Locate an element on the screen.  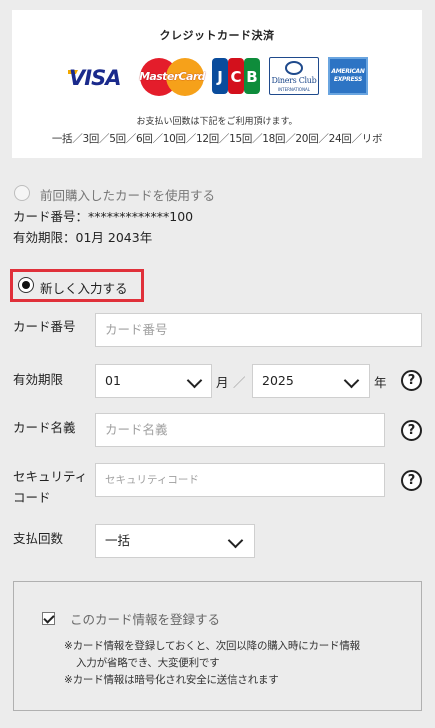
amex-logo-text: AMERICAN EXPRESS is located at coordinates (348, 75).